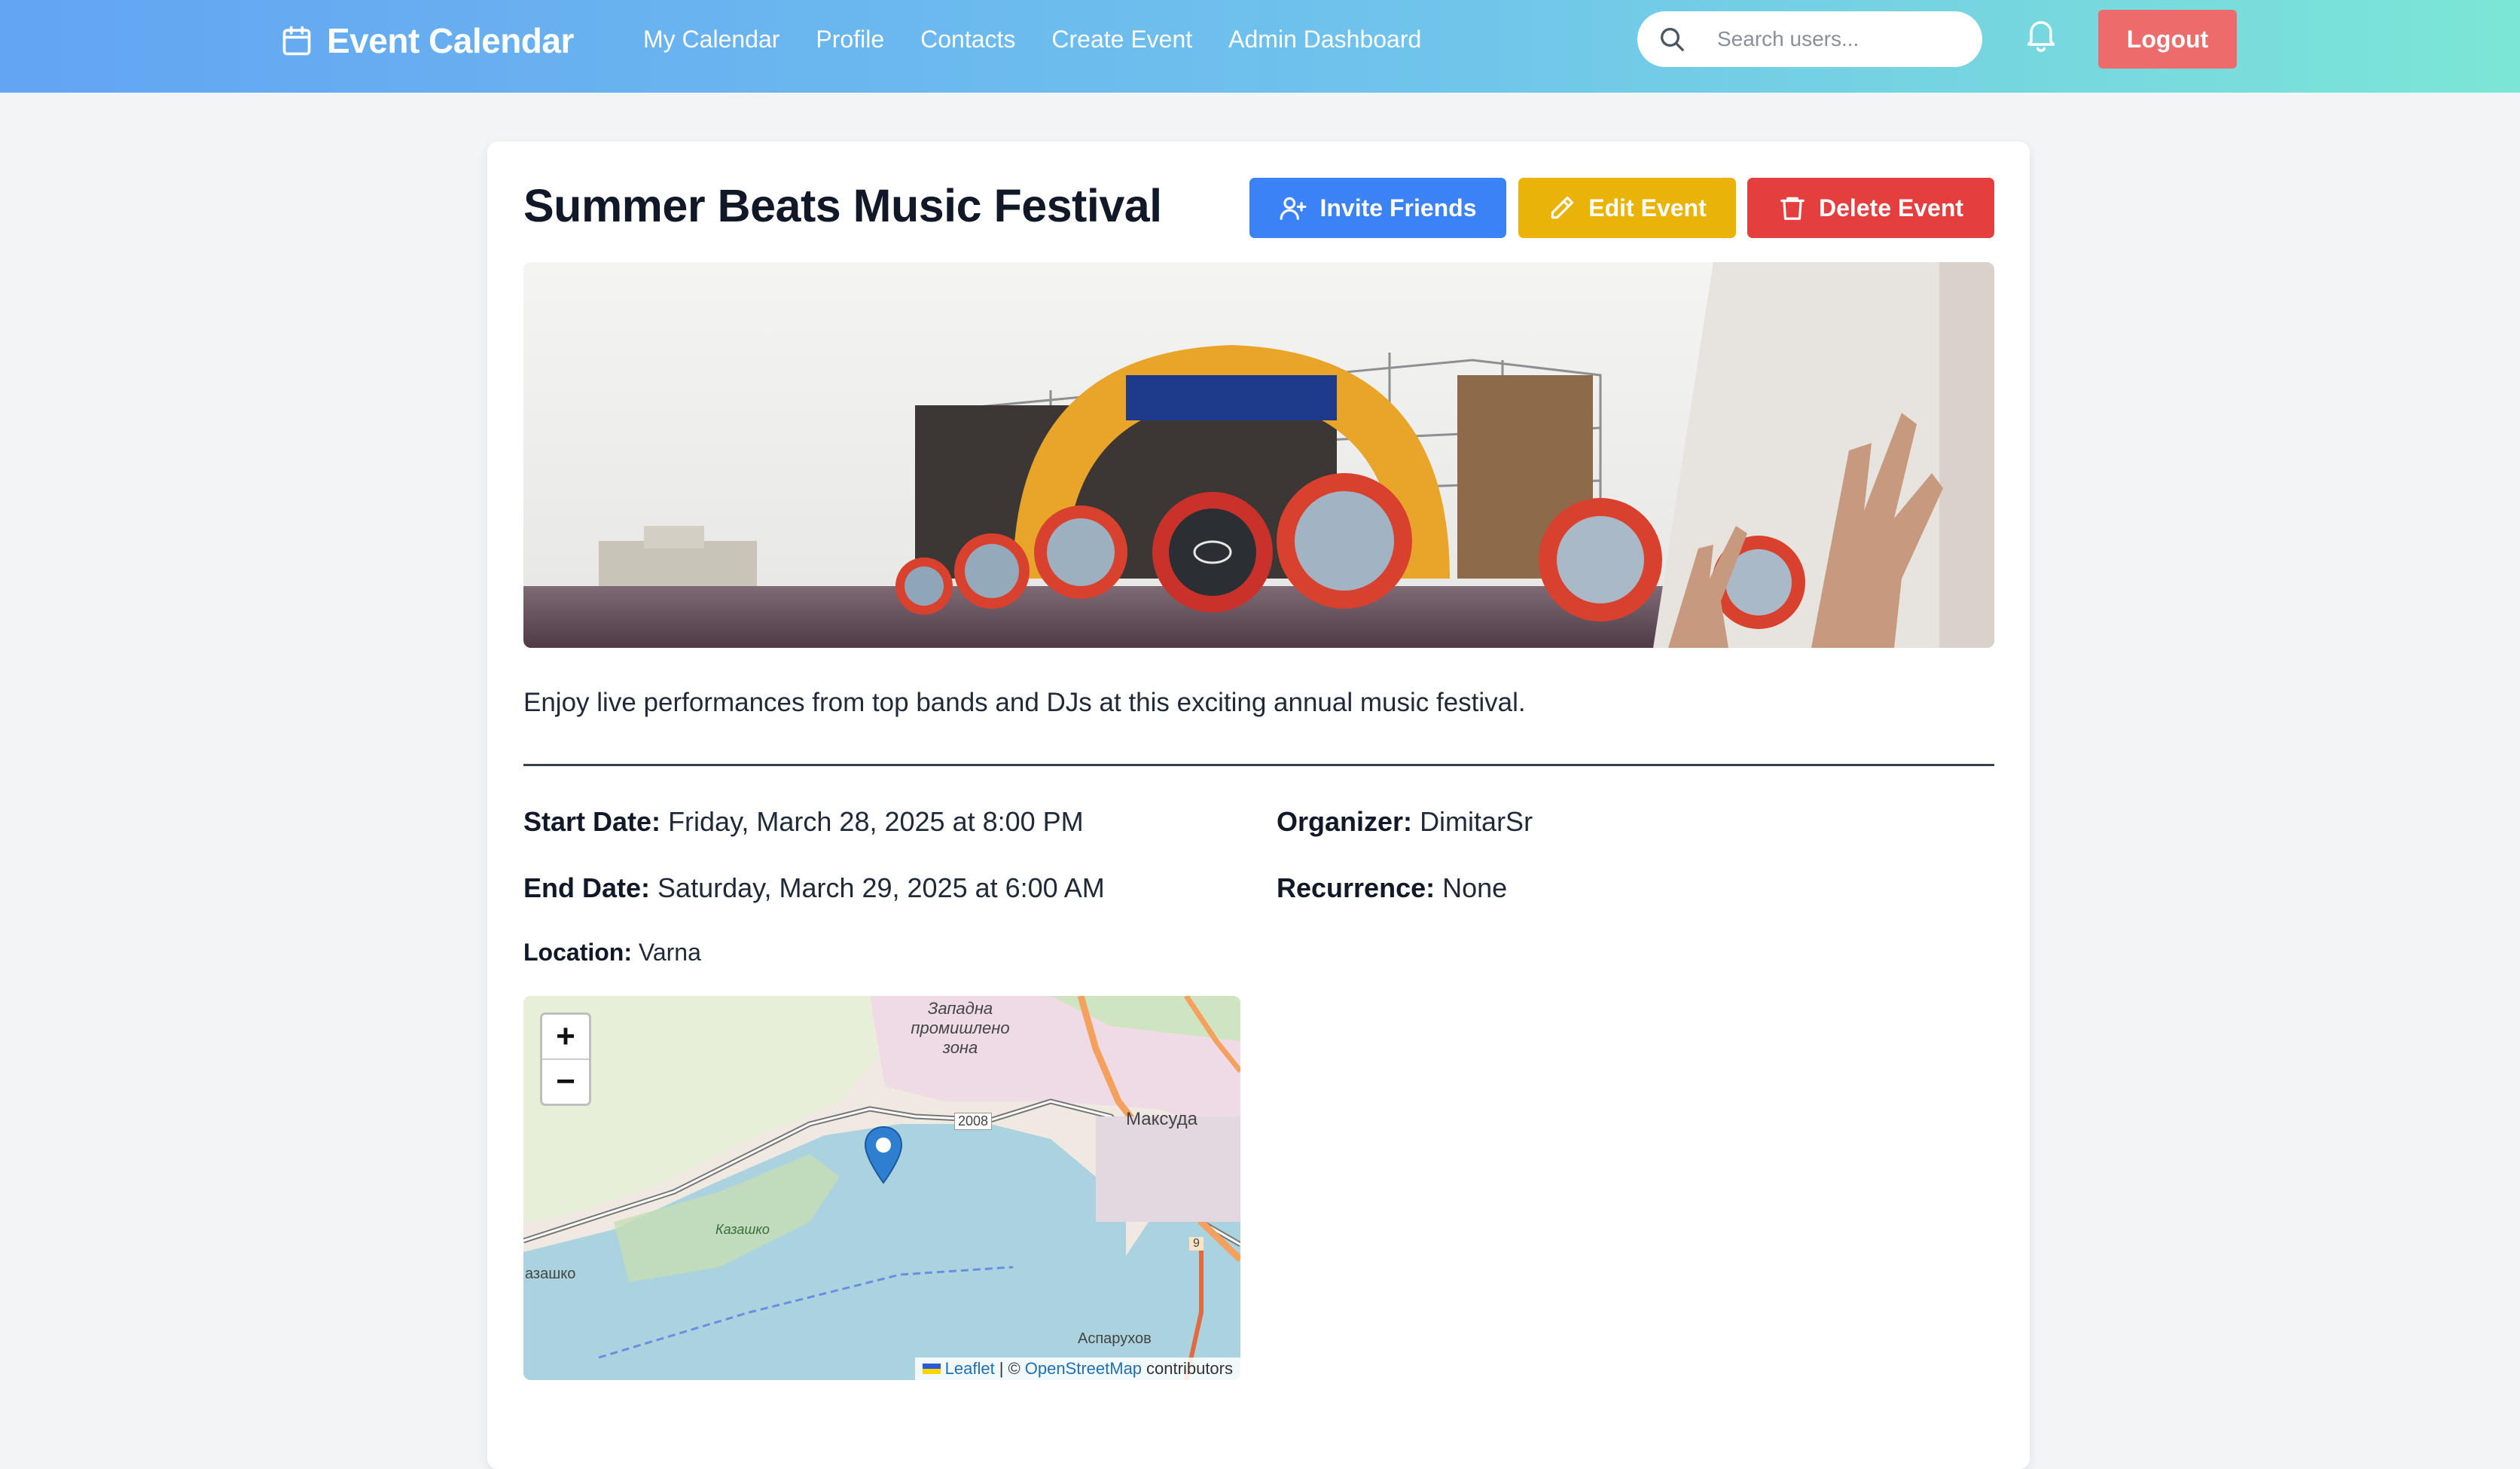  What do you see at coordinates (1324, 39) in the screenshot?
I see `nav-admin-dashboard: Admin Dashboard` at bounding box center [1324, 39].